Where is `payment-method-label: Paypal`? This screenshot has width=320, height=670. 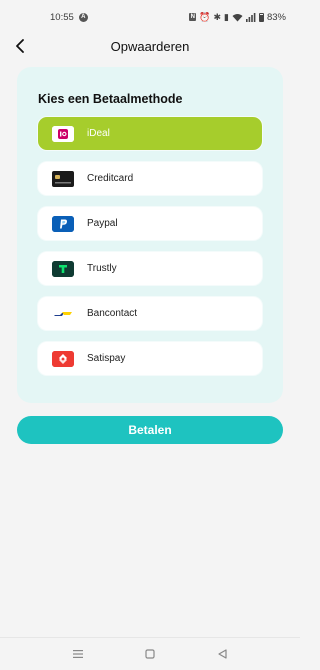
payment-method-label: Paypal is located at coordinates (102, 223).